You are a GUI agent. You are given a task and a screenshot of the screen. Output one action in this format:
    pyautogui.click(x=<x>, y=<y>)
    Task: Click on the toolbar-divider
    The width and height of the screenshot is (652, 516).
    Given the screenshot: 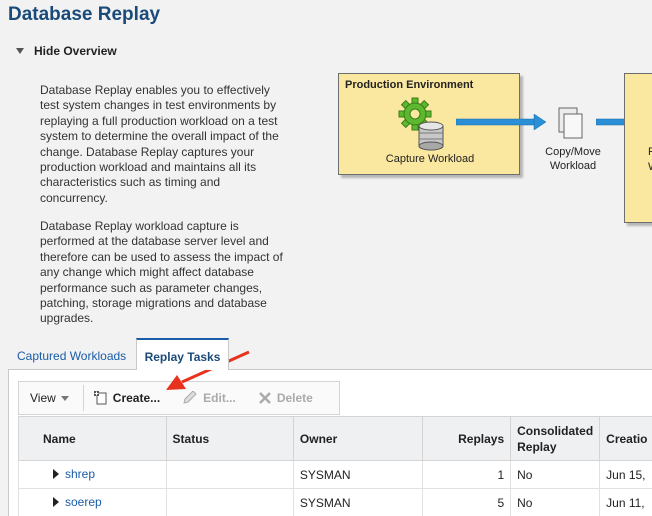 What is the action you would take?
    pyautogui.click(x=83, y=398)
    